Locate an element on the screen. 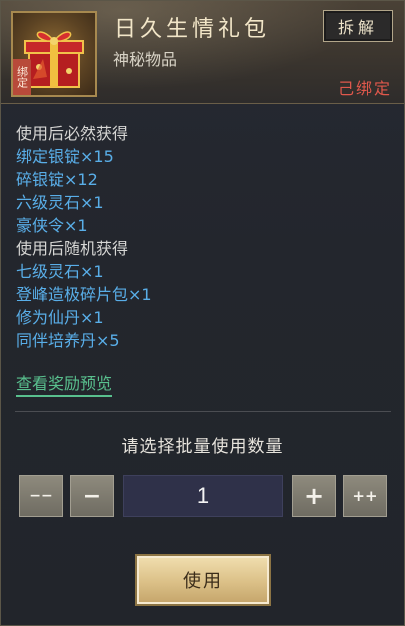 The height and width of the screenshot is (626, 405). decrease-many-button: −− is located at coordinates (41, 496).